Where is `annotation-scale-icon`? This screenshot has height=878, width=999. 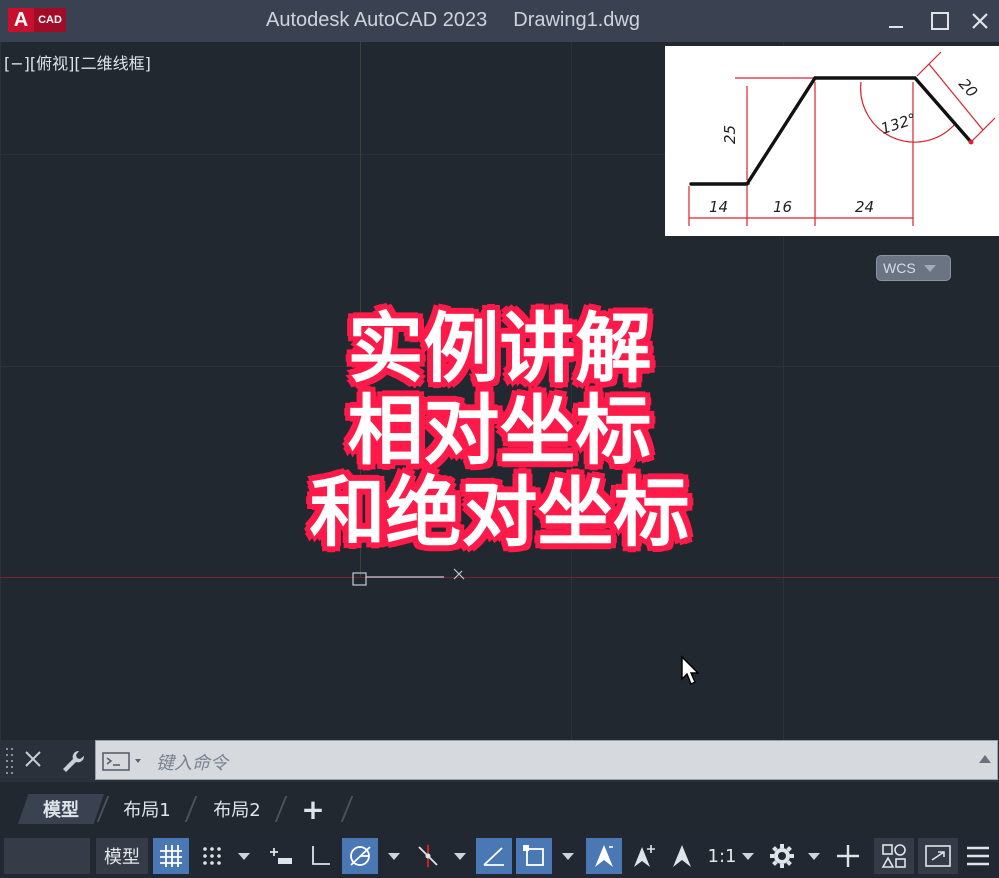 annotation-scale-icon is located at coordinates (682, 856).